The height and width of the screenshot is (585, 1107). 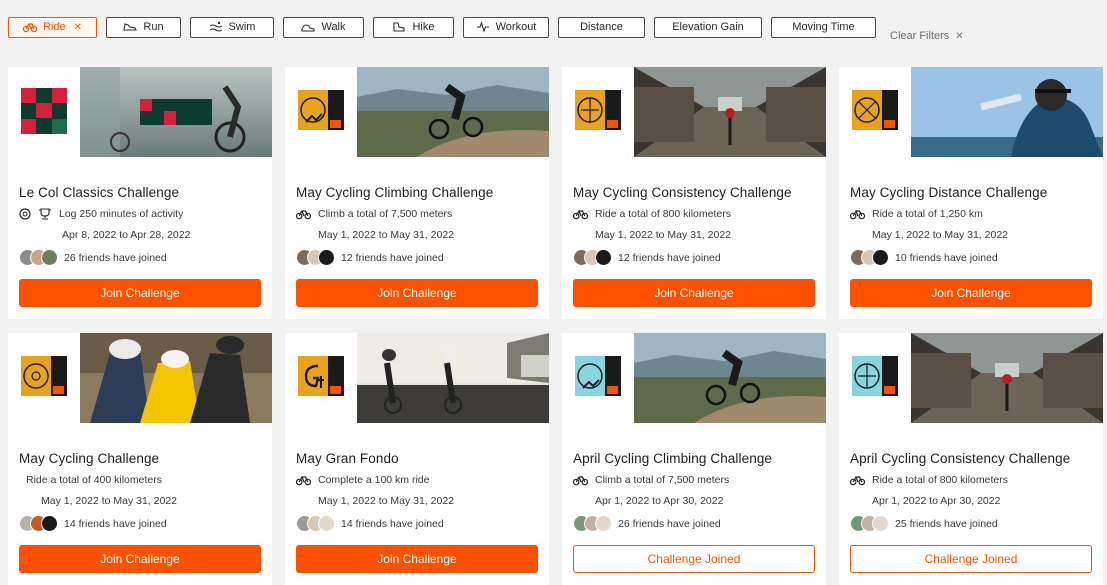 I want to click on challenge-title: May Cycling Consistency Challenge, so click(x=682, y=192).